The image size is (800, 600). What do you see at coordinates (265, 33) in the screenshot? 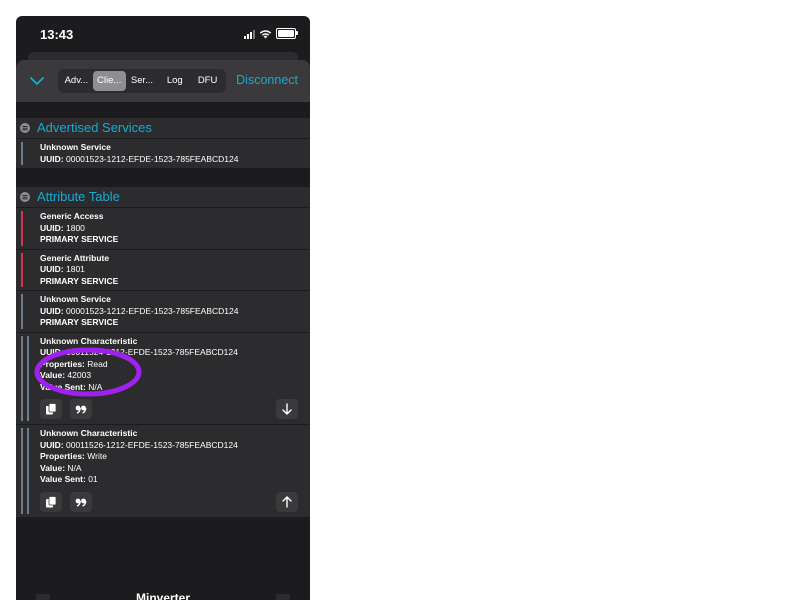
I see `wifi-icon` at bounding box center [265, 33].